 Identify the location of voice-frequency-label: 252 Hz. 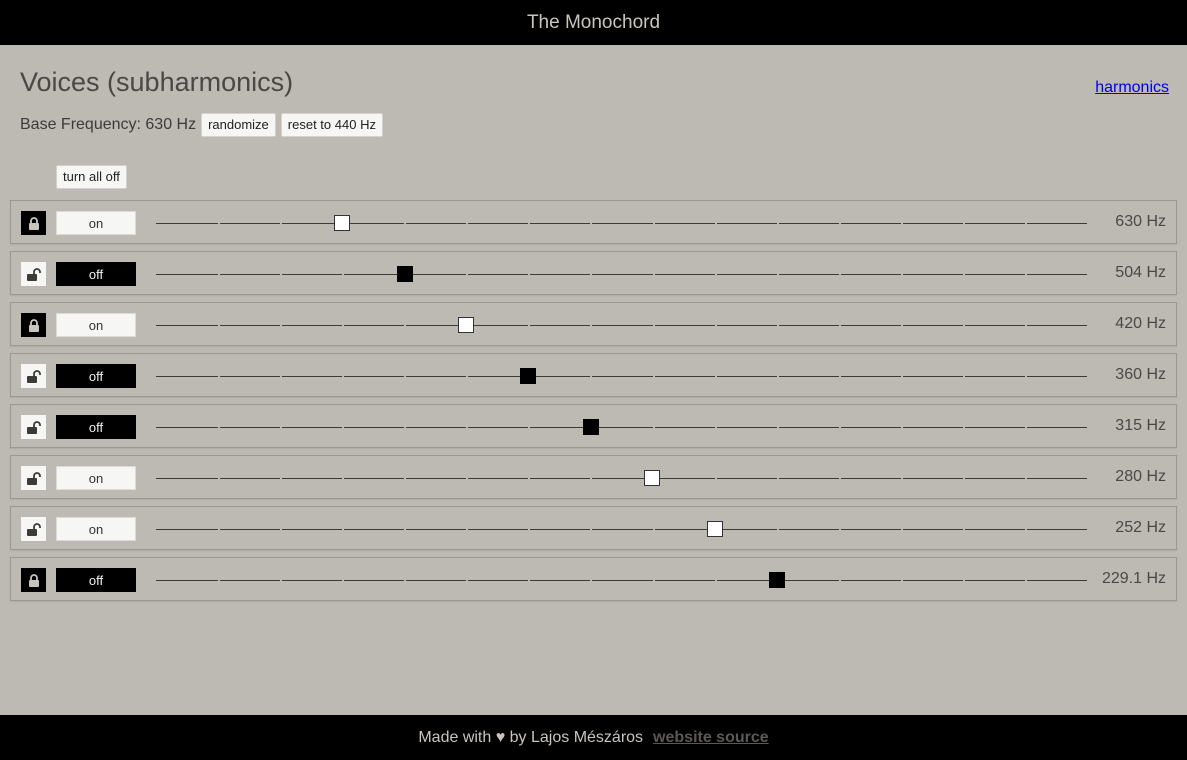
(1140, 527).